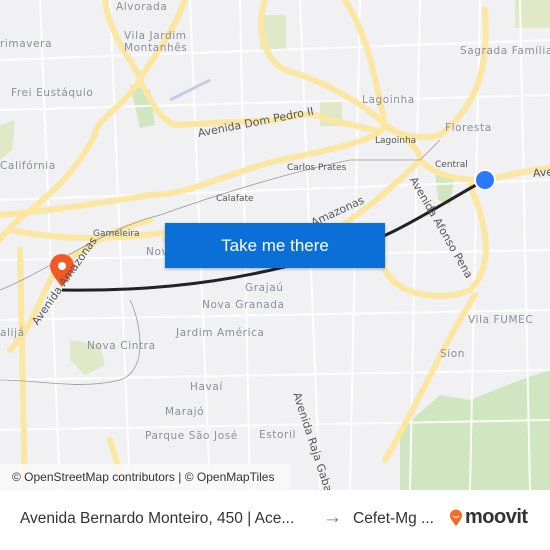  I want to click on map-label: Nova Granada, so click(243, 305).